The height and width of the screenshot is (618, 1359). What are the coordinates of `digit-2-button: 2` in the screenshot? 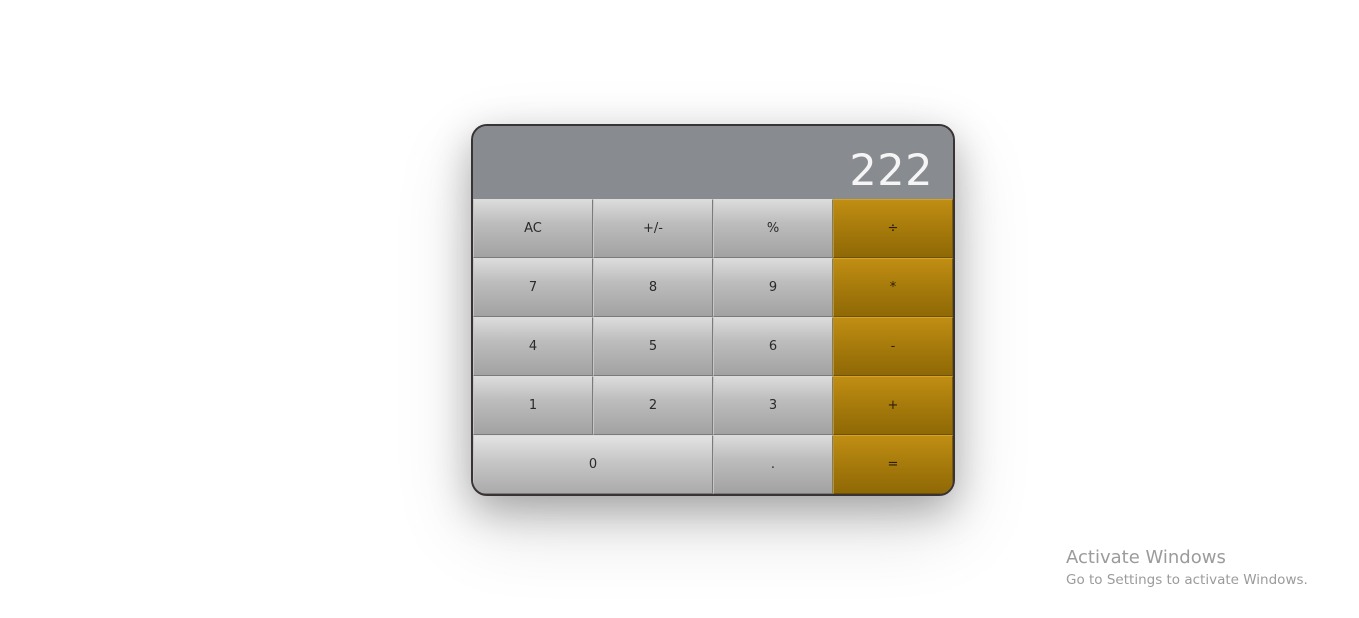 It's located at (653, 405).